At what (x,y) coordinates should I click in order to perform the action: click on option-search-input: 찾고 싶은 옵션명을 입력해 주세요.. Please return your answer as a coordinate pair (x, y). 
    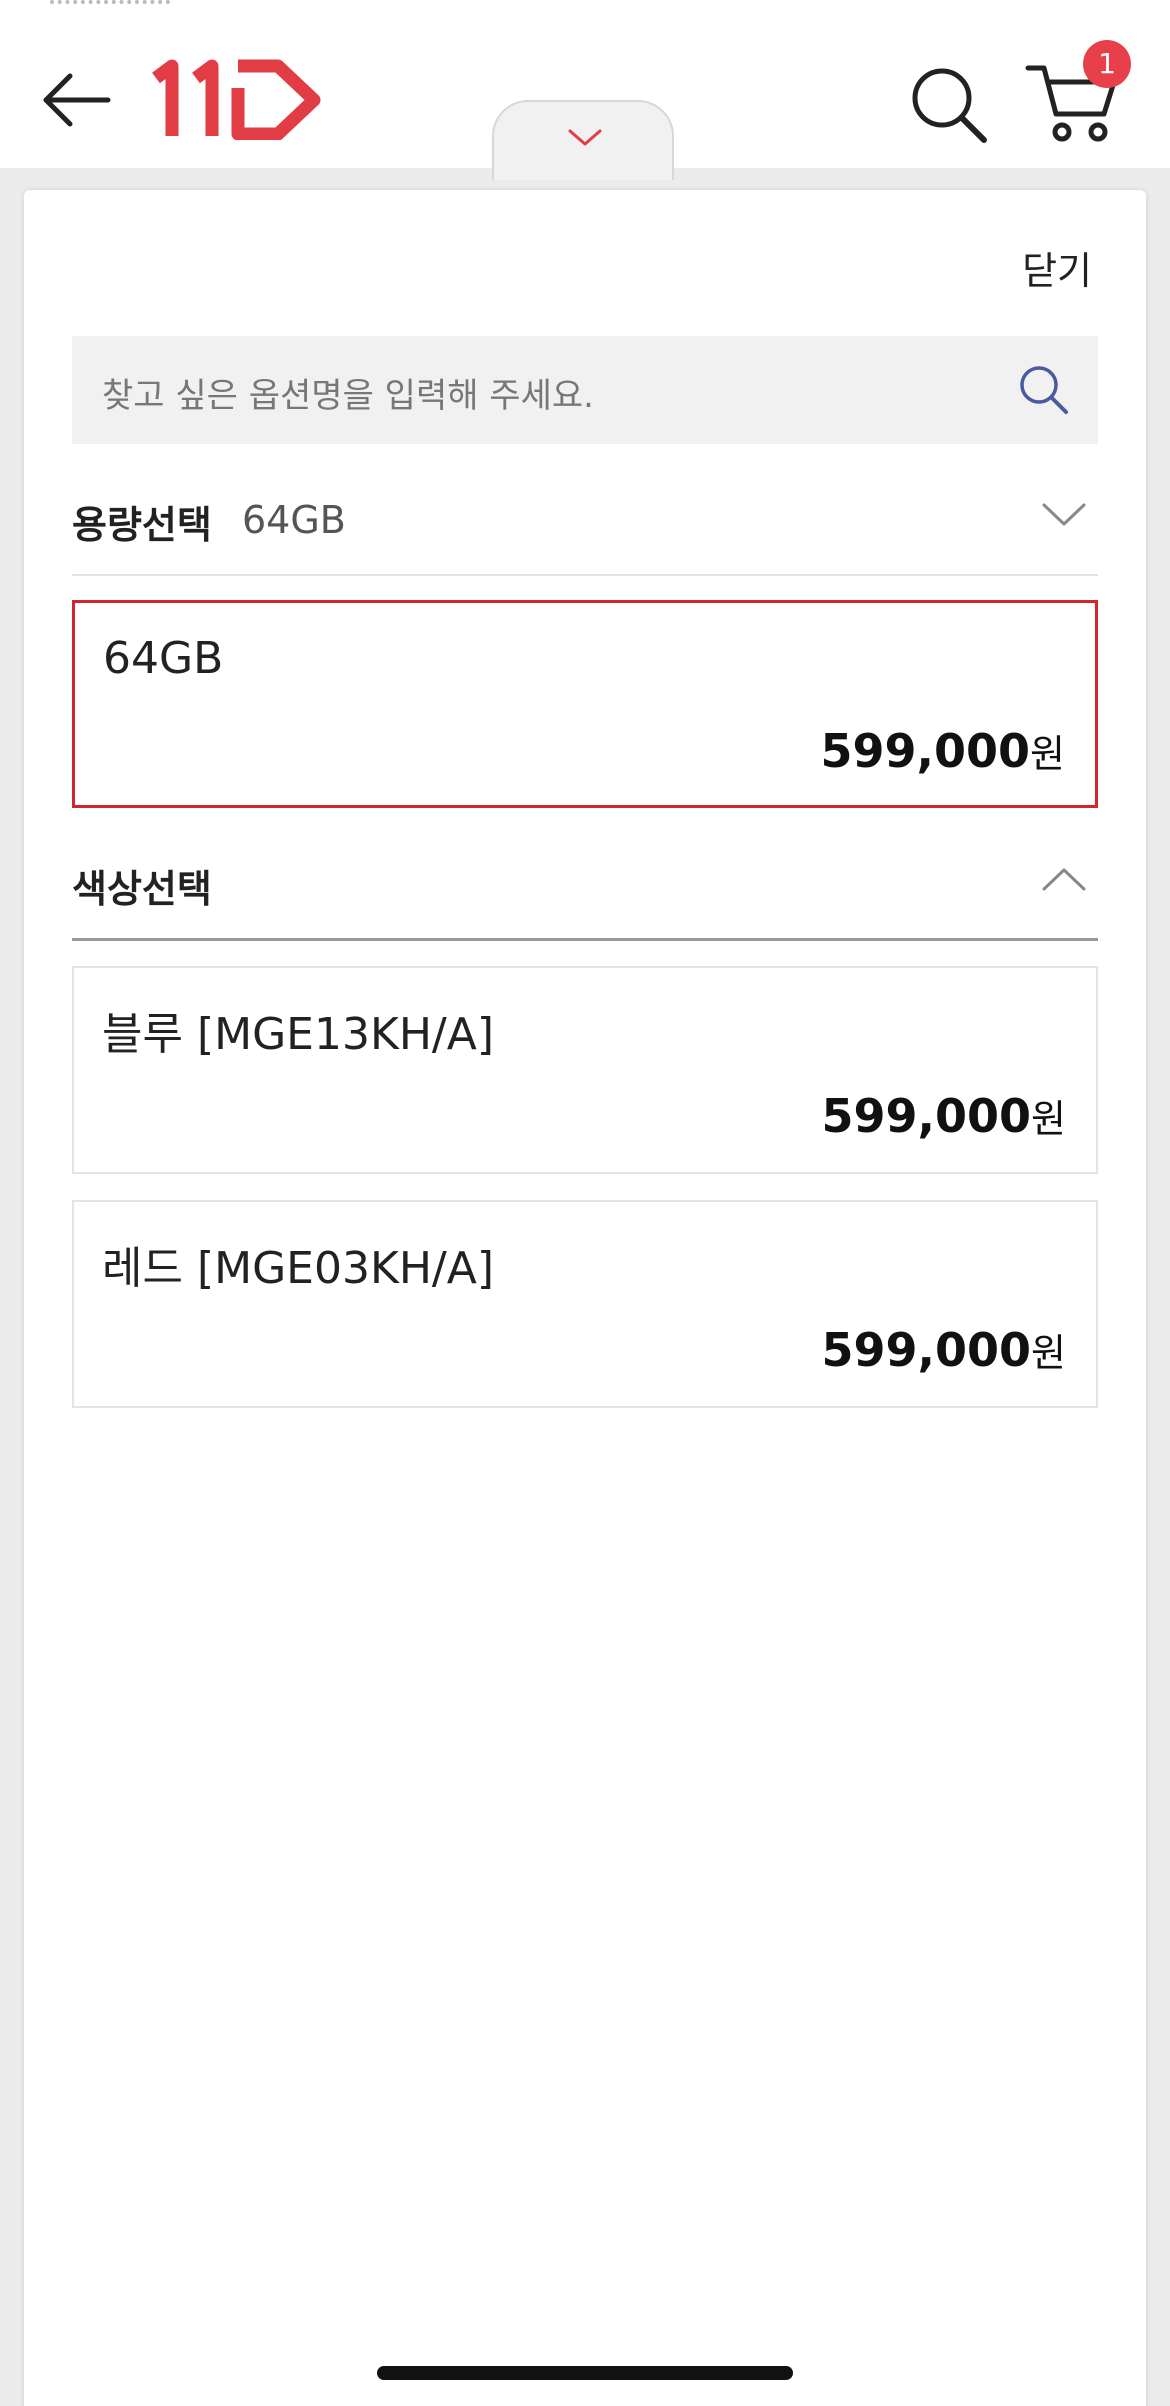
    Looking at the image, I should click on (585, 390).